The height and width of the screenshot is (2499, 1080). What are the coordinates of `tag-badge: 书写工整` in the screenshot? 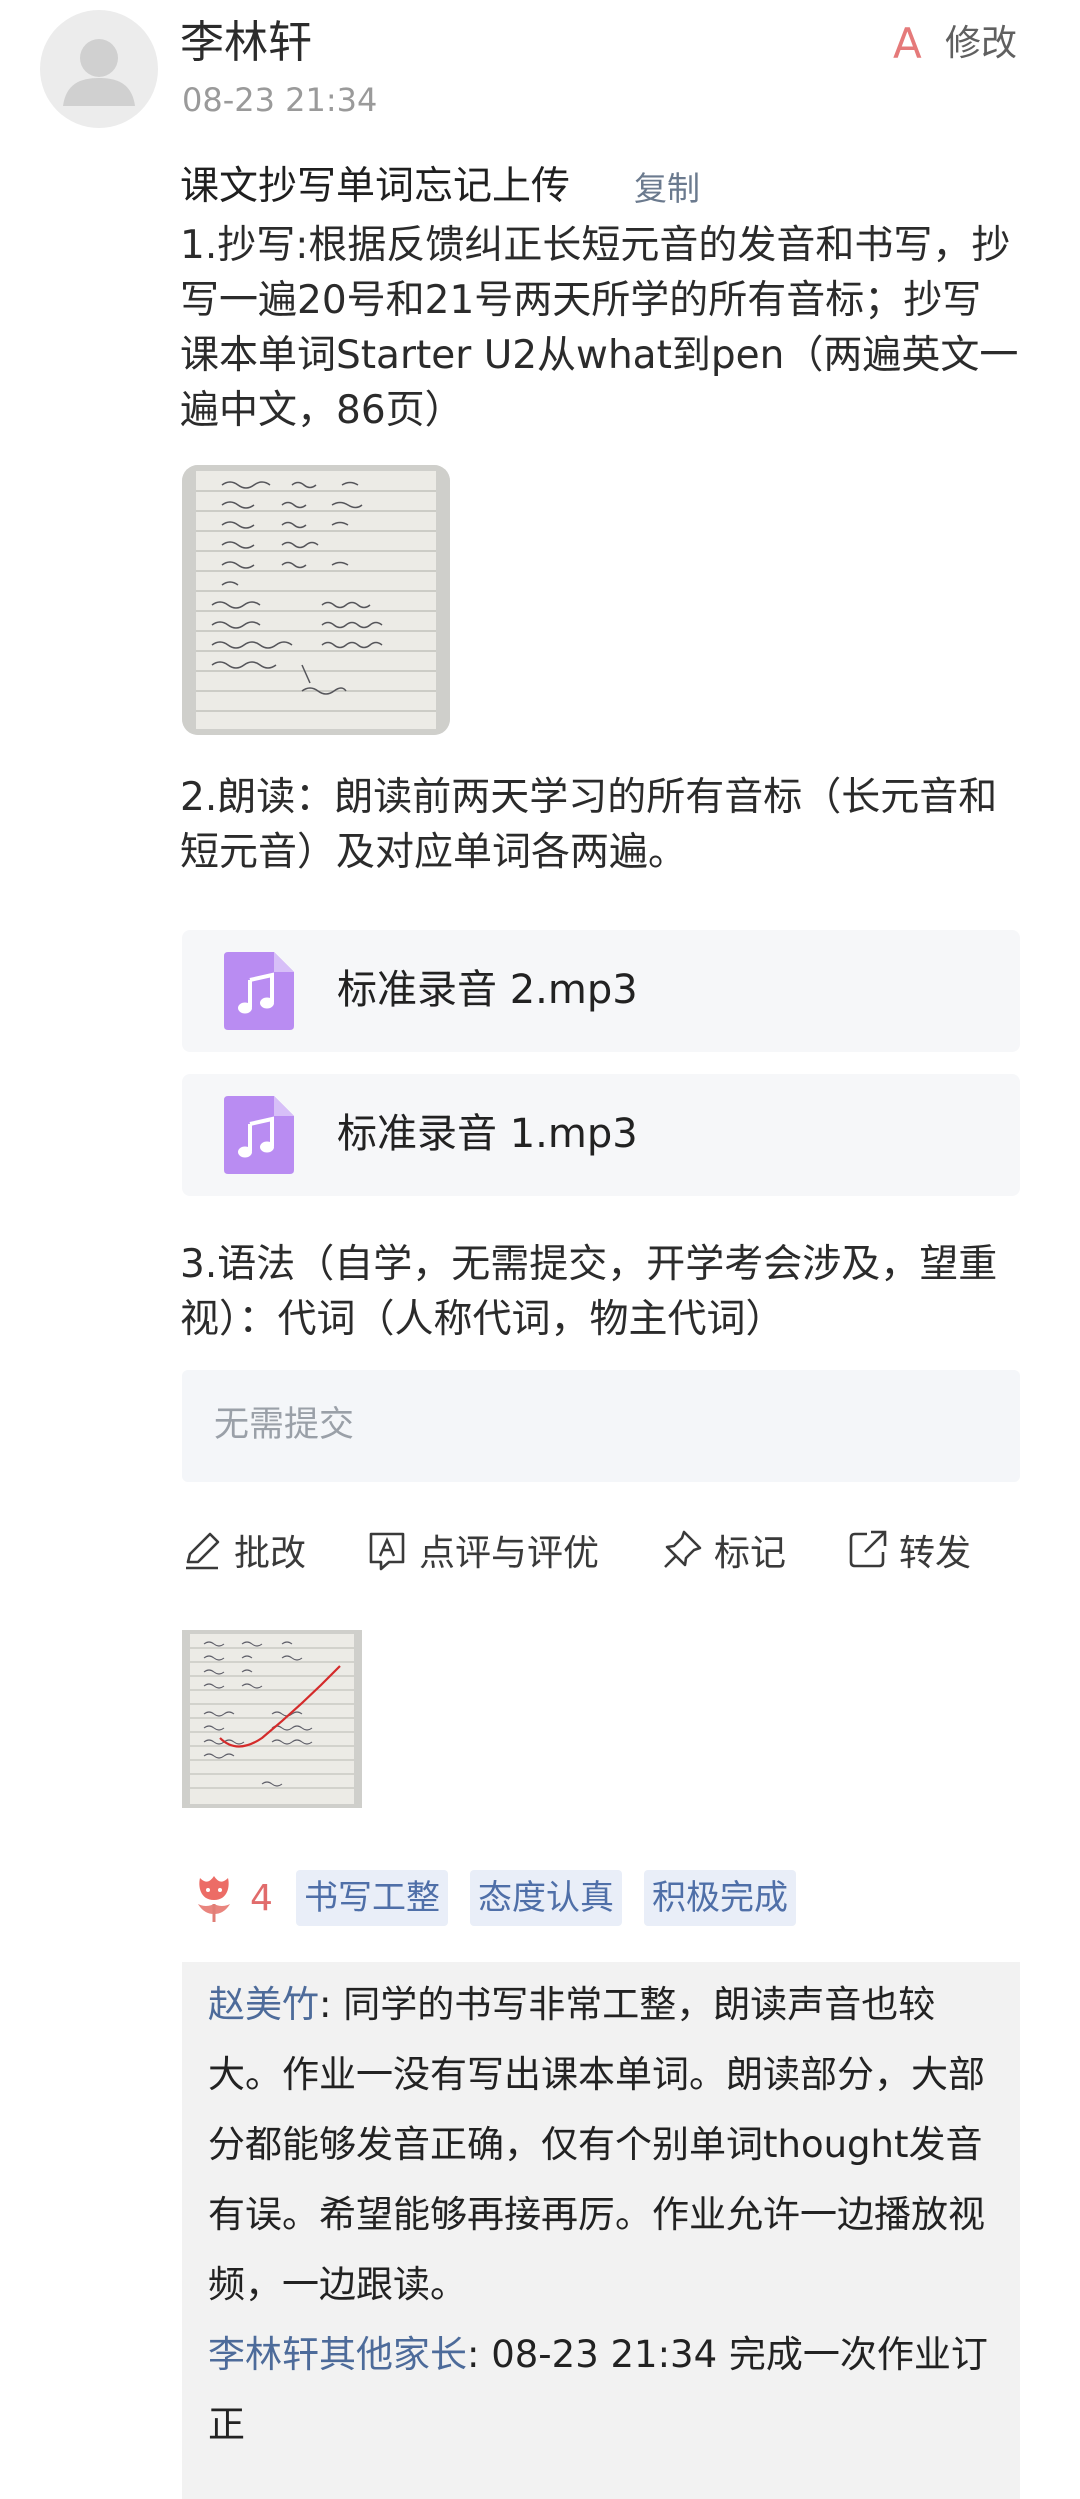 It's located at (372, 1898).